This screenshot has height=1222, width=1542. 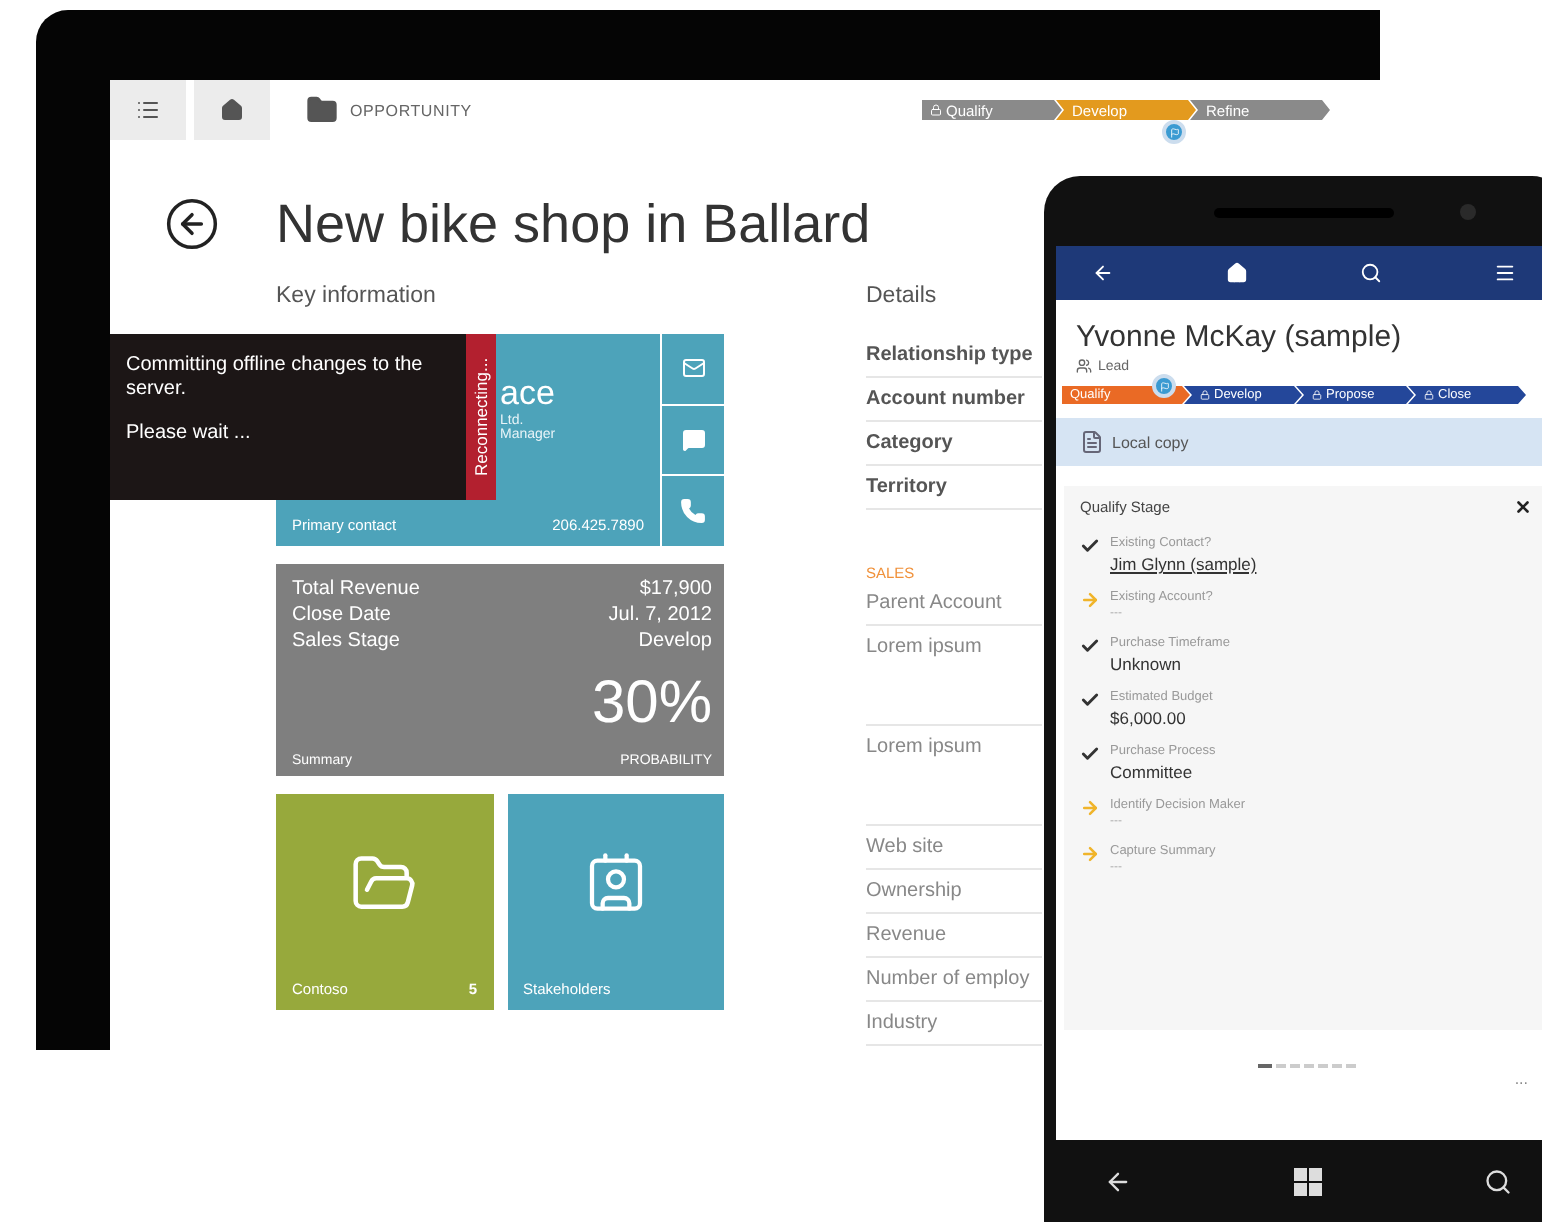 What do you see at coordinates (1183, 564) in the screenshot?
I see `step-link: Jim Glynn (sample)` at bounding box center [1183, 564].